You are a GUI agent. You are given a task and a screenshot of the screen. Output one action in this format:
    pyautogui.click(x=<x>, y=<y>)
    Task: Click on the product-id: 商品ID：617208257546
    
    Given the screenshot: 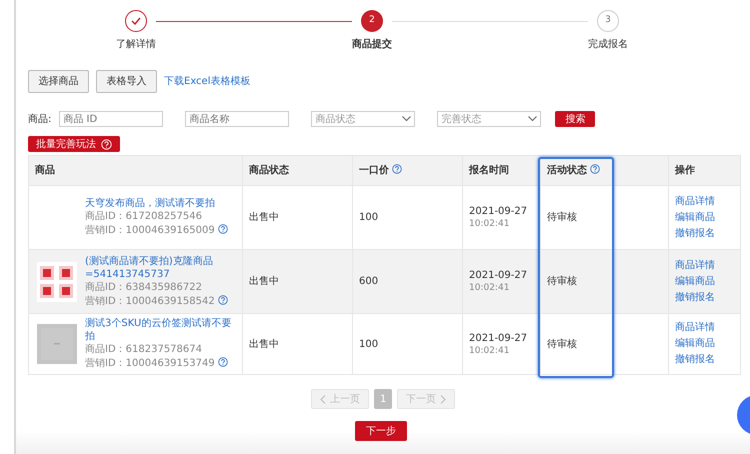 What is the action you would take?
    pyautogui.click(x=143, y=216)
    